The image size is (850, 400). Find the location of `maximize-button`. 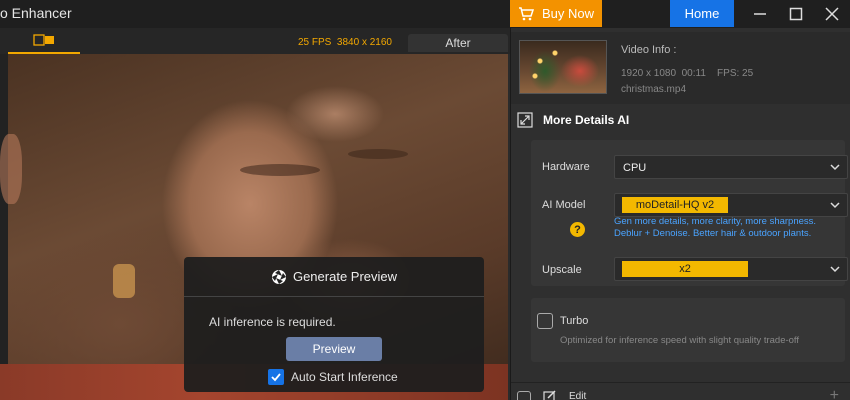

maximize-button is located at coordinates (796, 13).